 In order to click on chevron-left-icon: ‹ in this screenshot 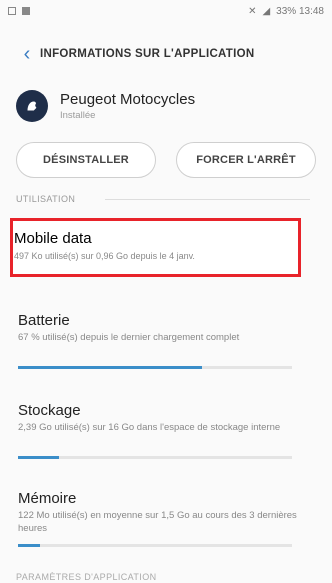, I will do `click(27, 53)`.